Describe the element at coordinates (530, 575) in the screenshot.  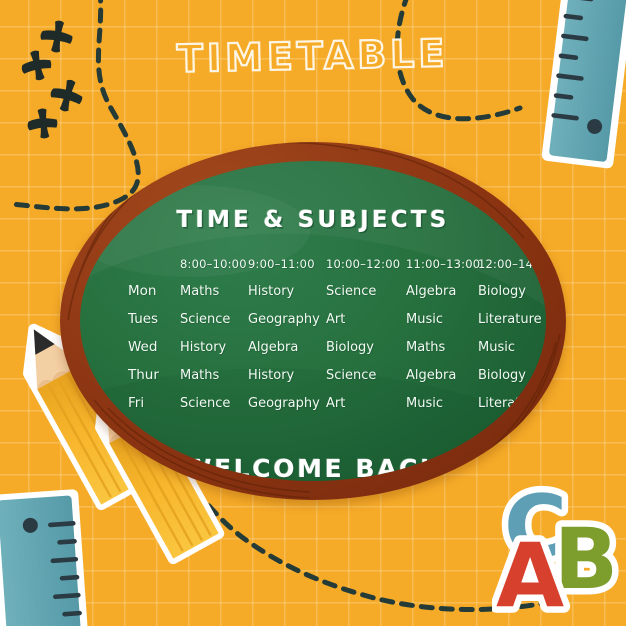
I see `svg-text: A` at that location.